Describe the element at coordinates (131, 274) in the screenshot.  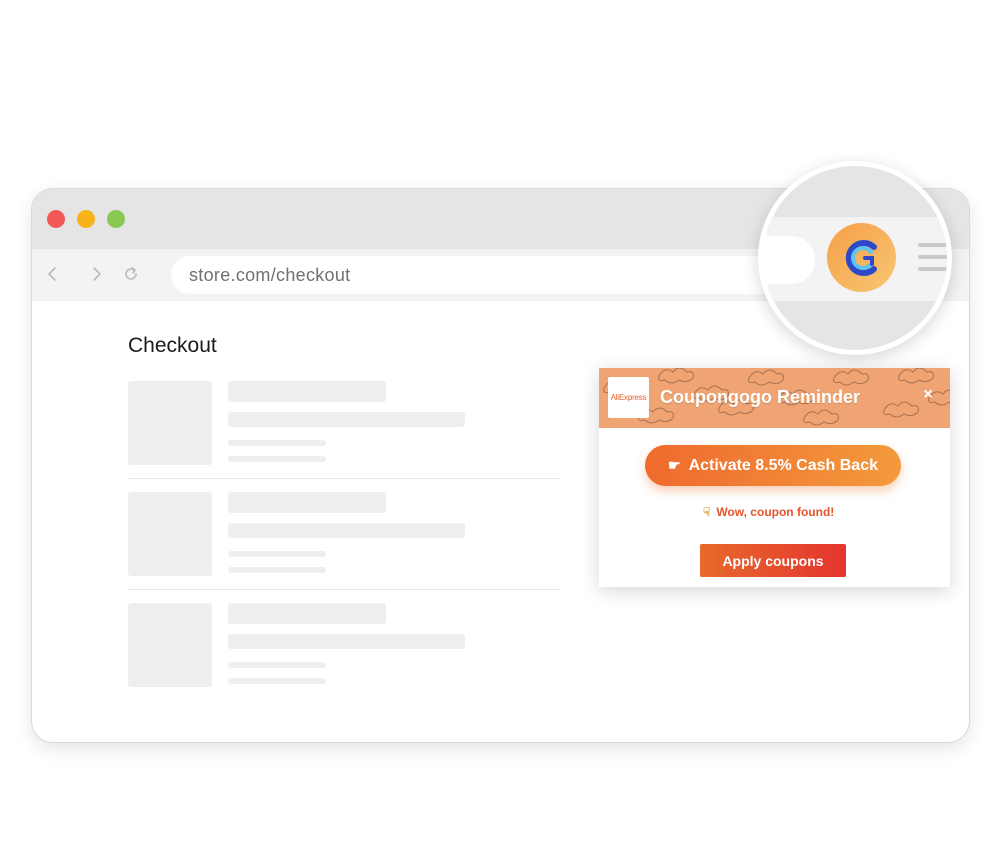
I see `reload-icon` at that location.